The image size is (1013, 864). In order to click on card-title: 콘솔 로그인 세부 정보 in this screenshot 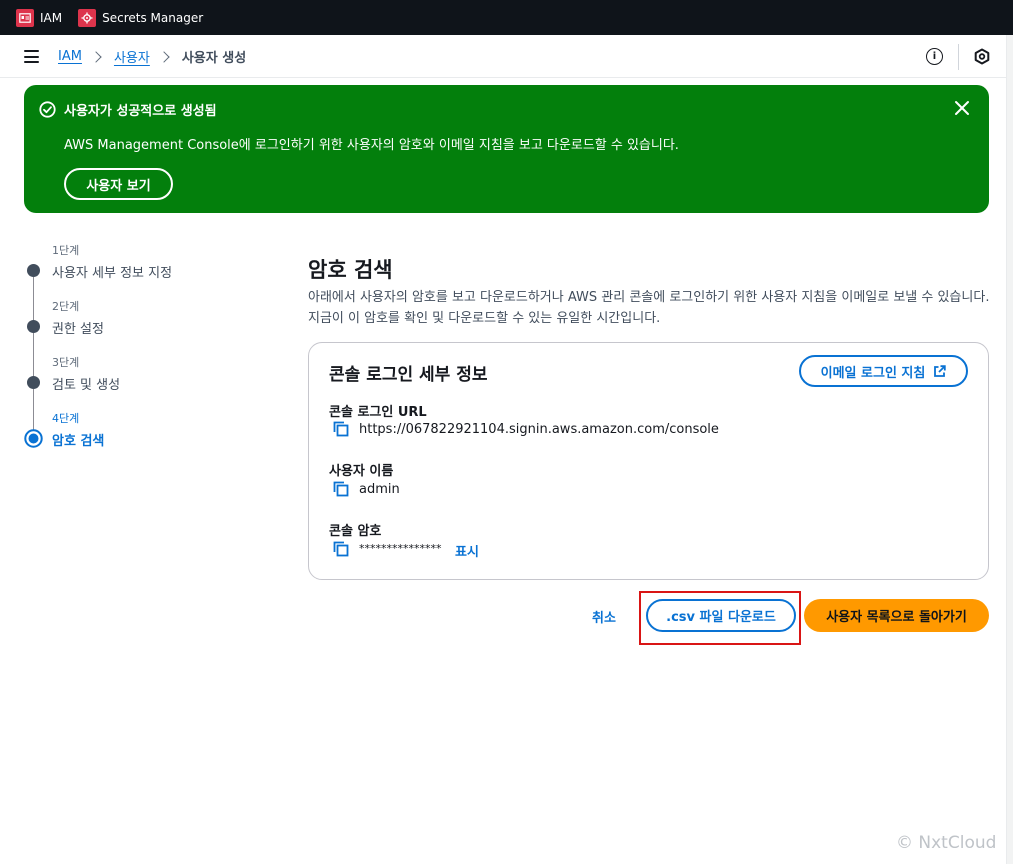, I will do `click(408, 375)`.